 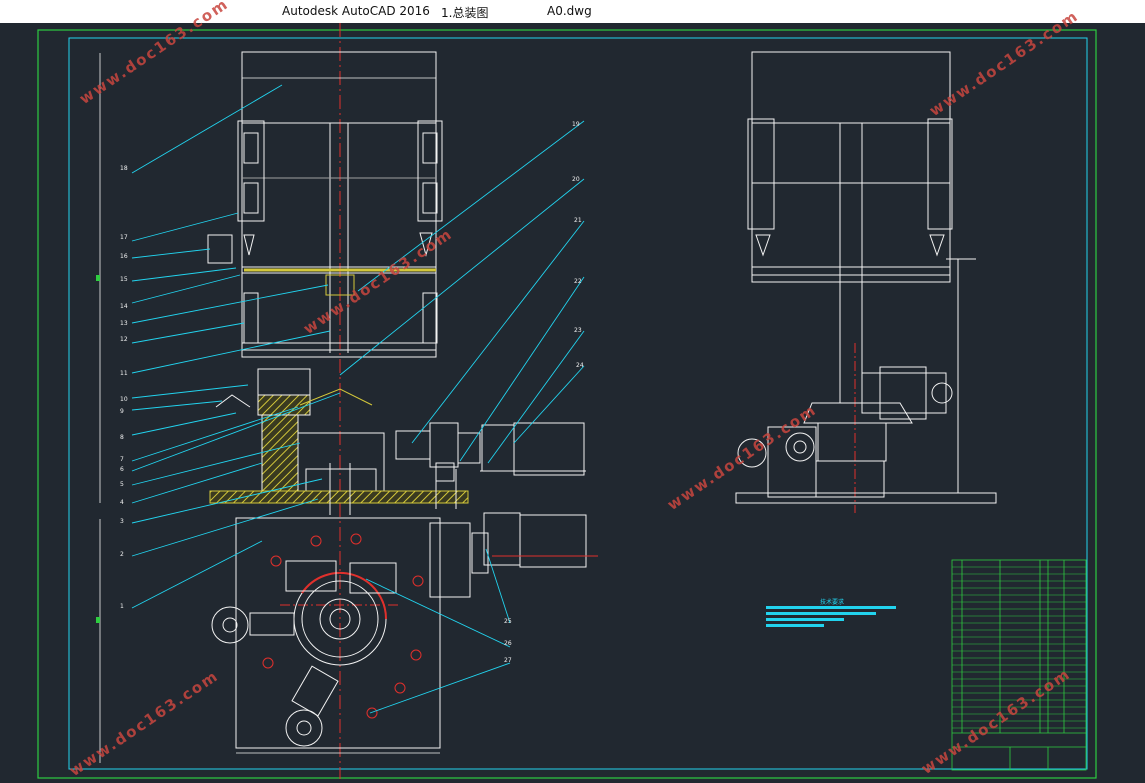 What do you see at coordinates (122, 469) in the screenshot?
I see `part-label: 6` at bounding box center [122, 469].